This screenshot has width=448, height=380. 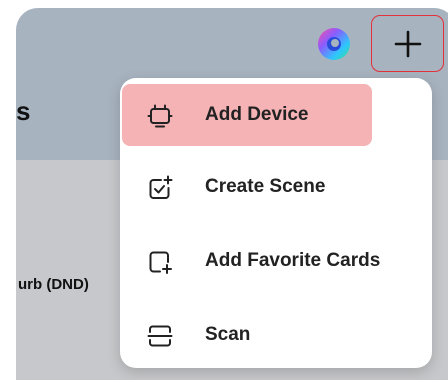 I want to click on scan-icon, so click(x=160, y=336).